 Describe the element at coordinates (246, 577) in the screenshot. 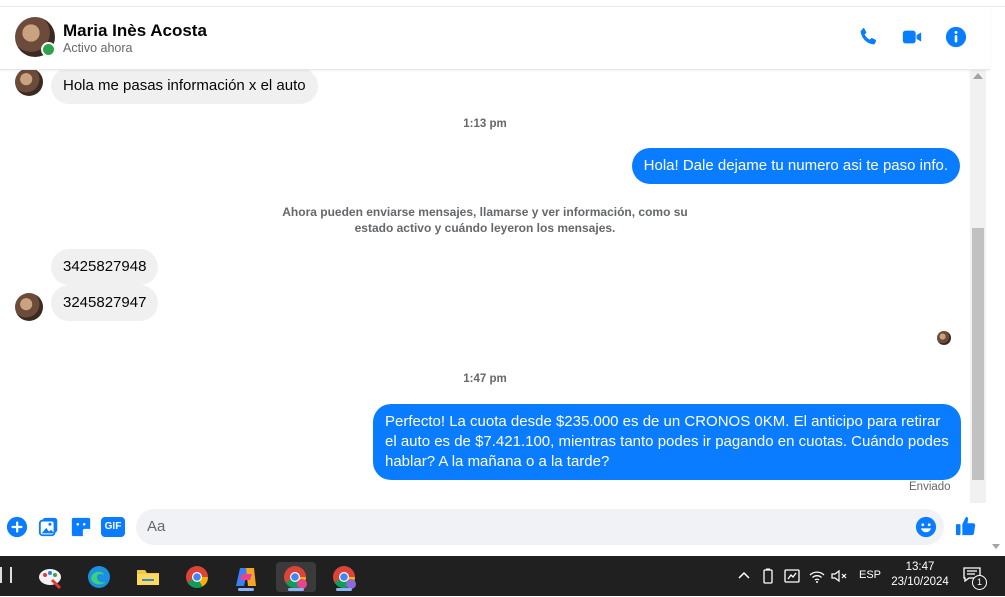

I see `copilot-icon` at that location.